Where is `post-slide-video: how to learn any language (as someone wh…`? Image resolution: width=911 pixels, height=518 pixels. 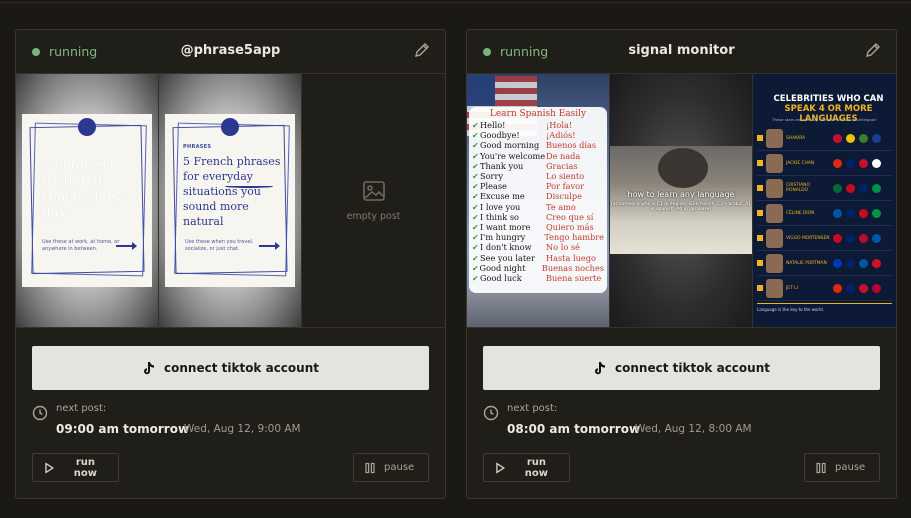 post-slide-video: how to learn any language (as someone wh… is located at coordinates (681, 200).